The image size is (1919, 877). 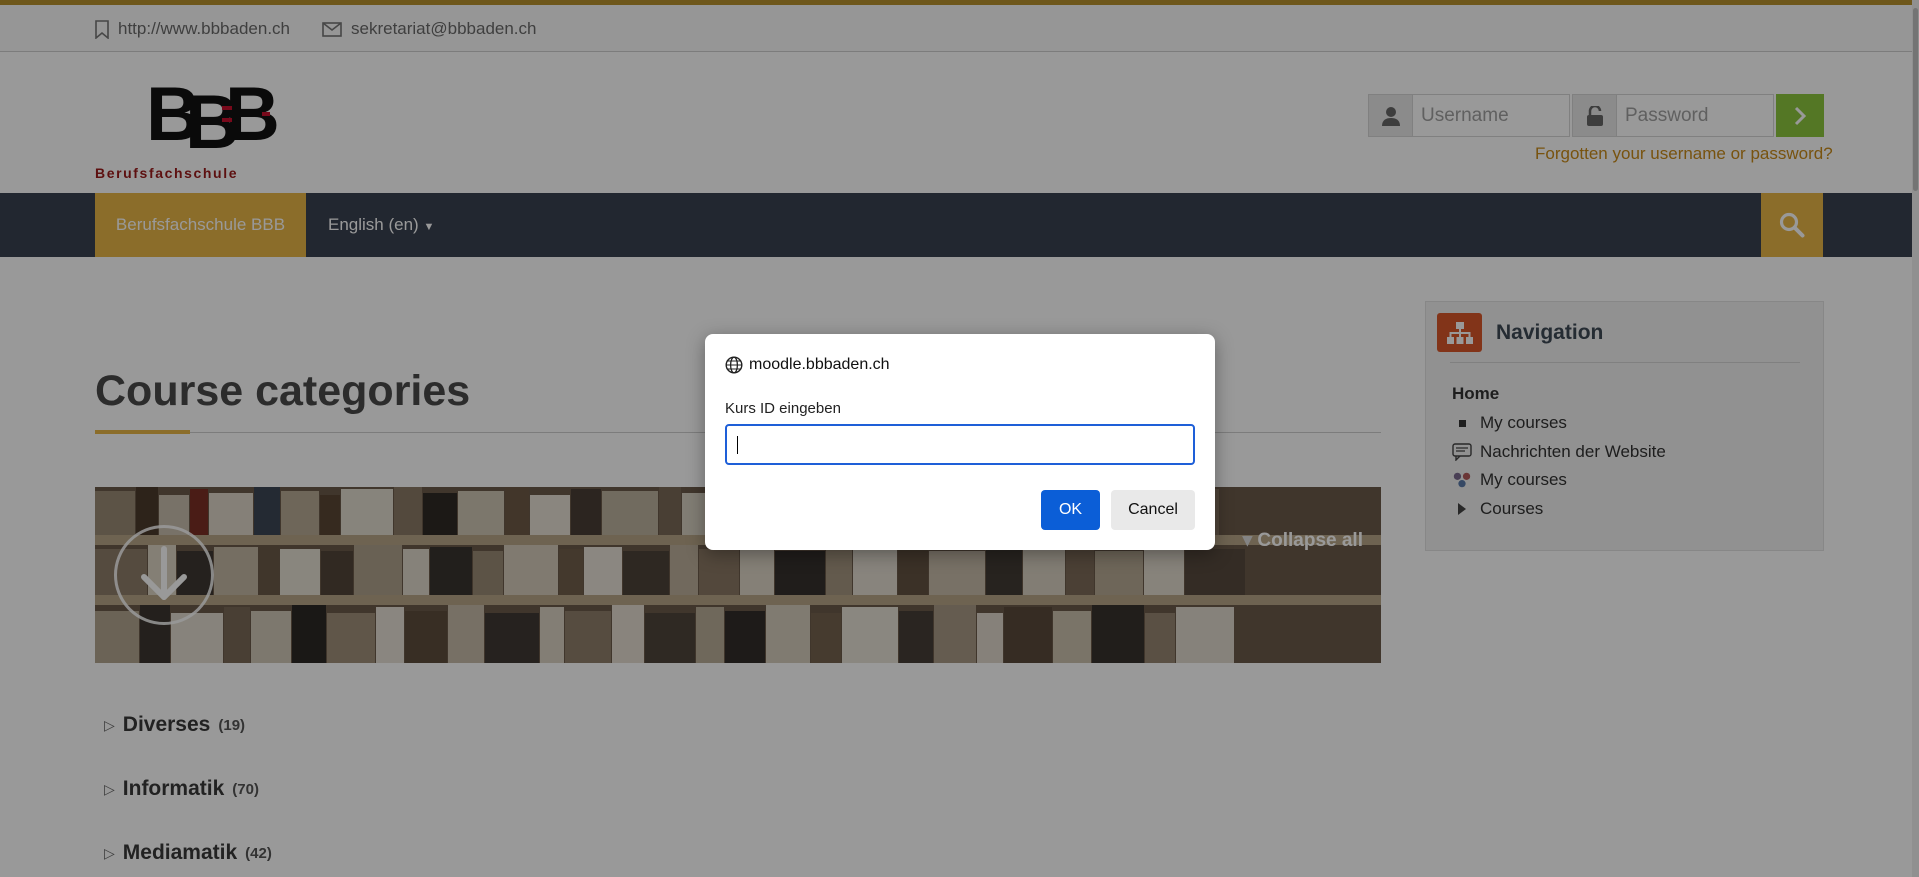 What do you see at coordinates (734, 365) in the screenshot?
I see `globe-icon` at bounding box center [734, 365].